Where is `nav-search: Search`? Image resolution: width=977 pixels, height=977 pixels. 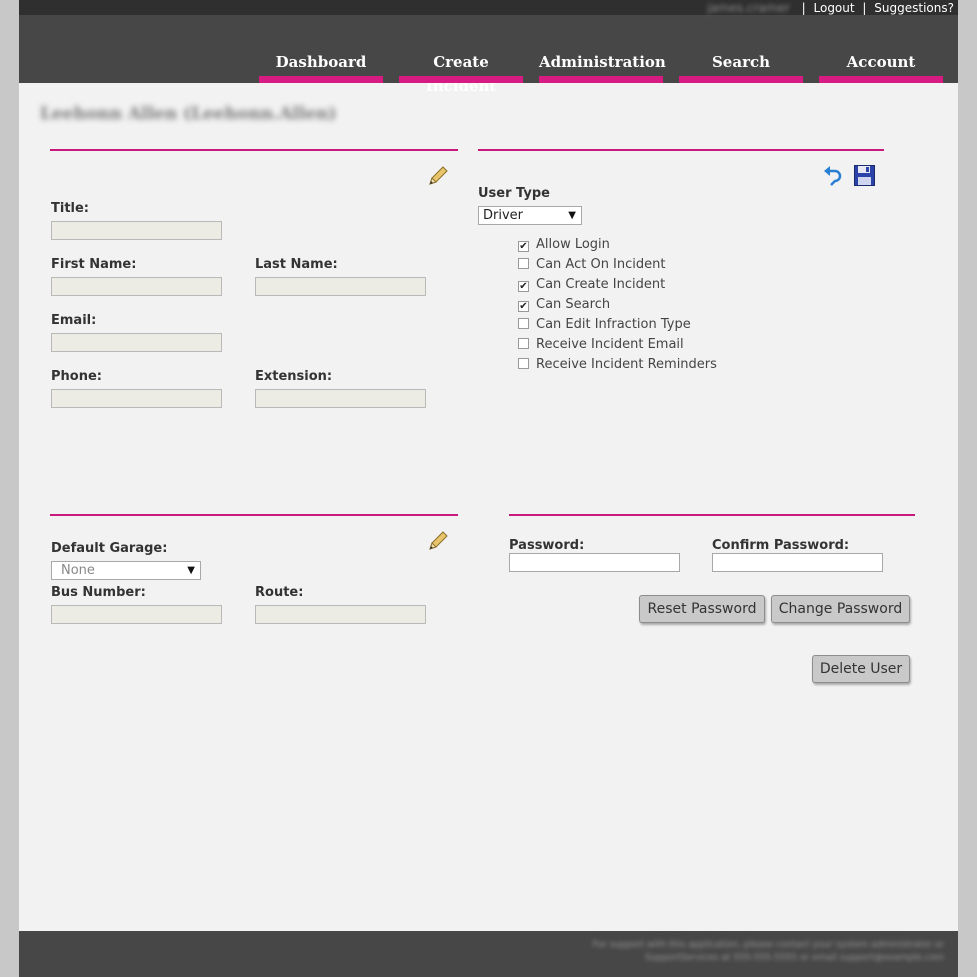
nav-search: Search is located at coordinates (741, 66).